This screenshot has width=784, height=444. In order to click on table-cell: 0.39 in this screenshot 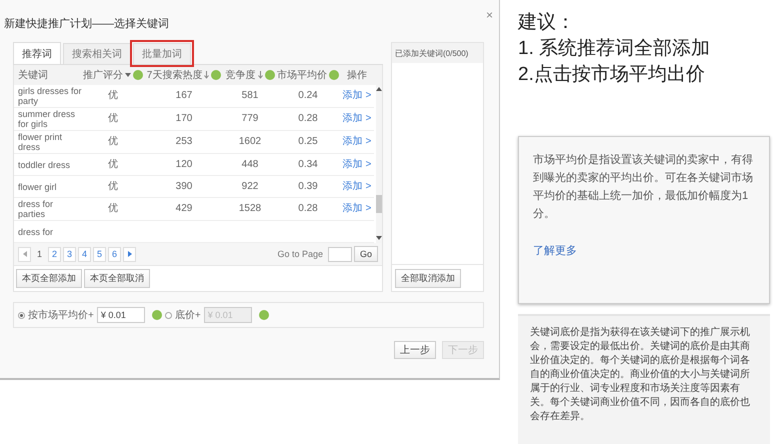, I will do `click(308, 187)`.